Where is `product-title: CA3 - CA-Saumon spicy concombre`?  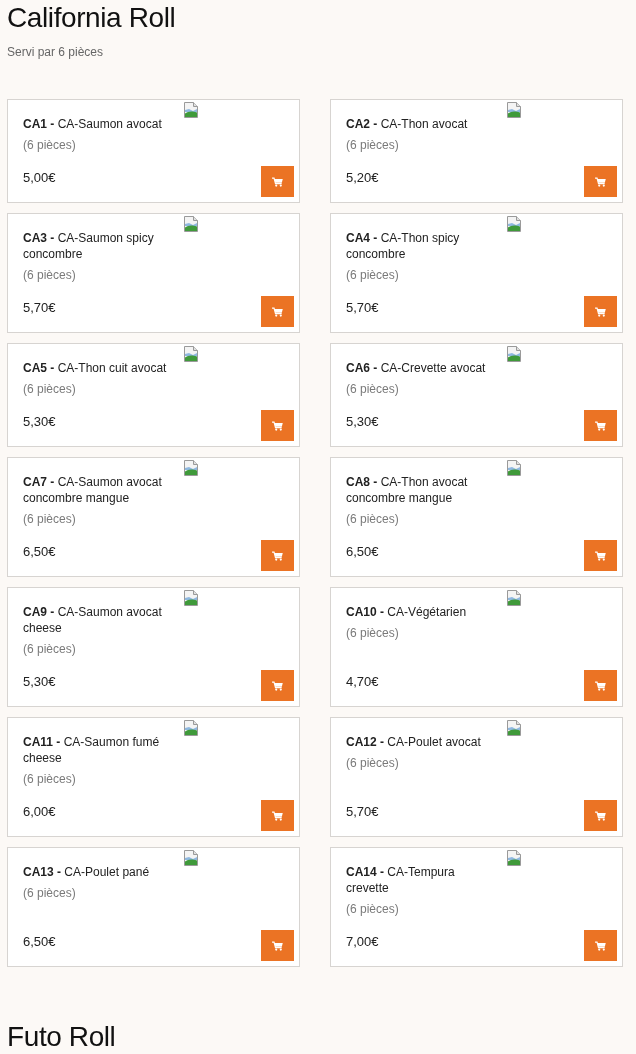 product-title: CA3 - CA-Saumon spicy concombre is located at coordinates (89, 246).